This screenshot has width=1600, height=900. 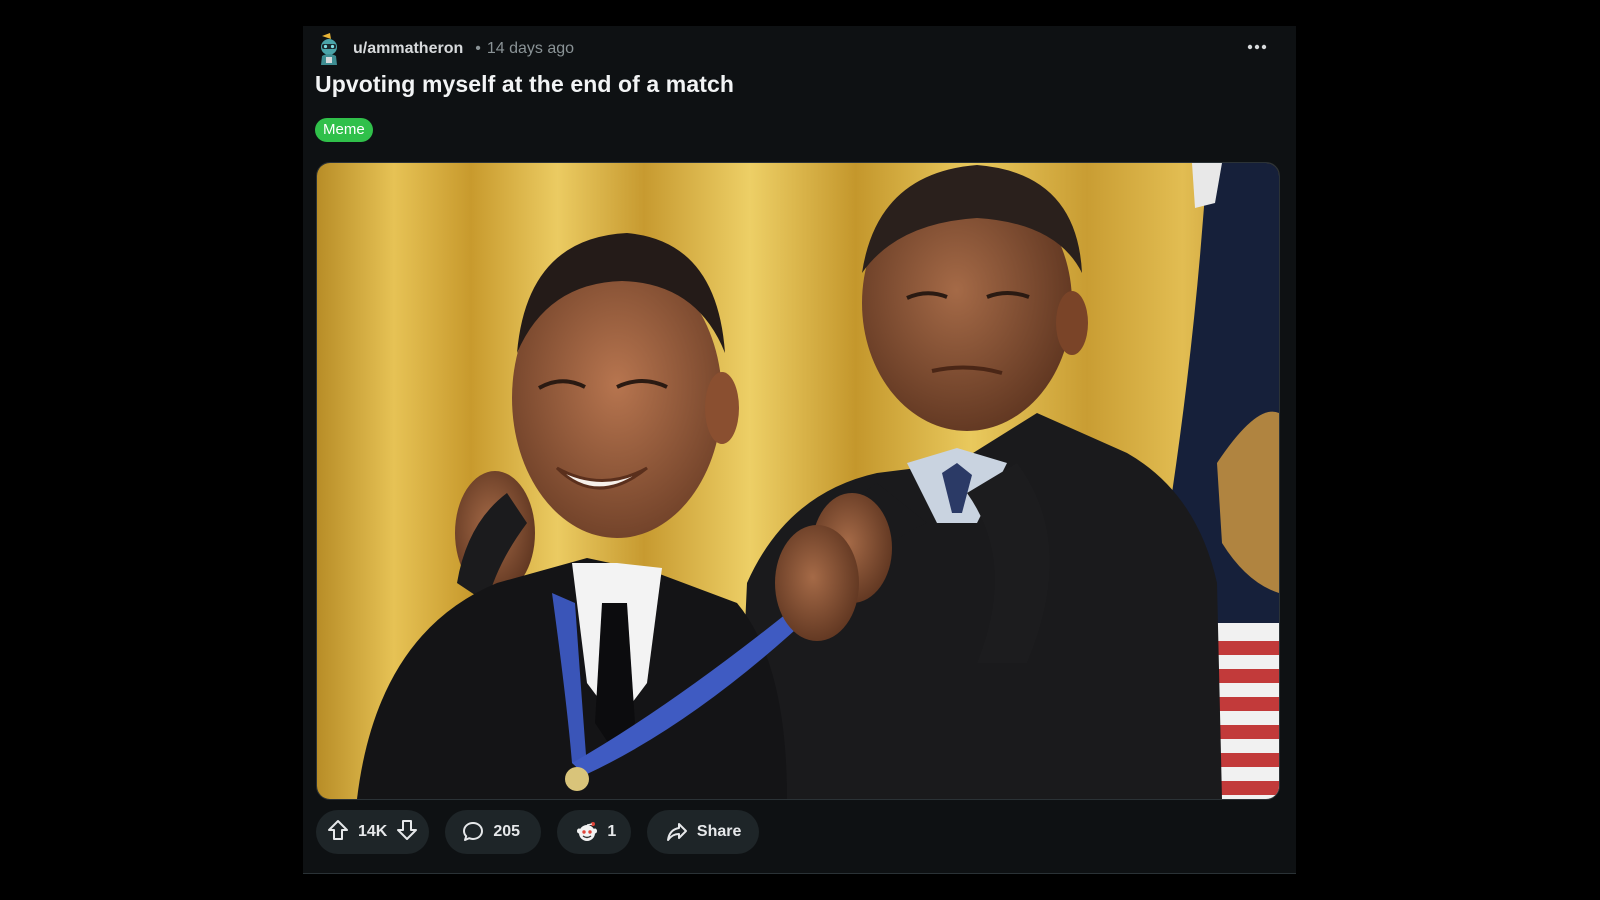 What do you see at coordinates (408, 49) in the screenshot?
I see `post-author: u/ammatheron` at bounding box center [408, 49].